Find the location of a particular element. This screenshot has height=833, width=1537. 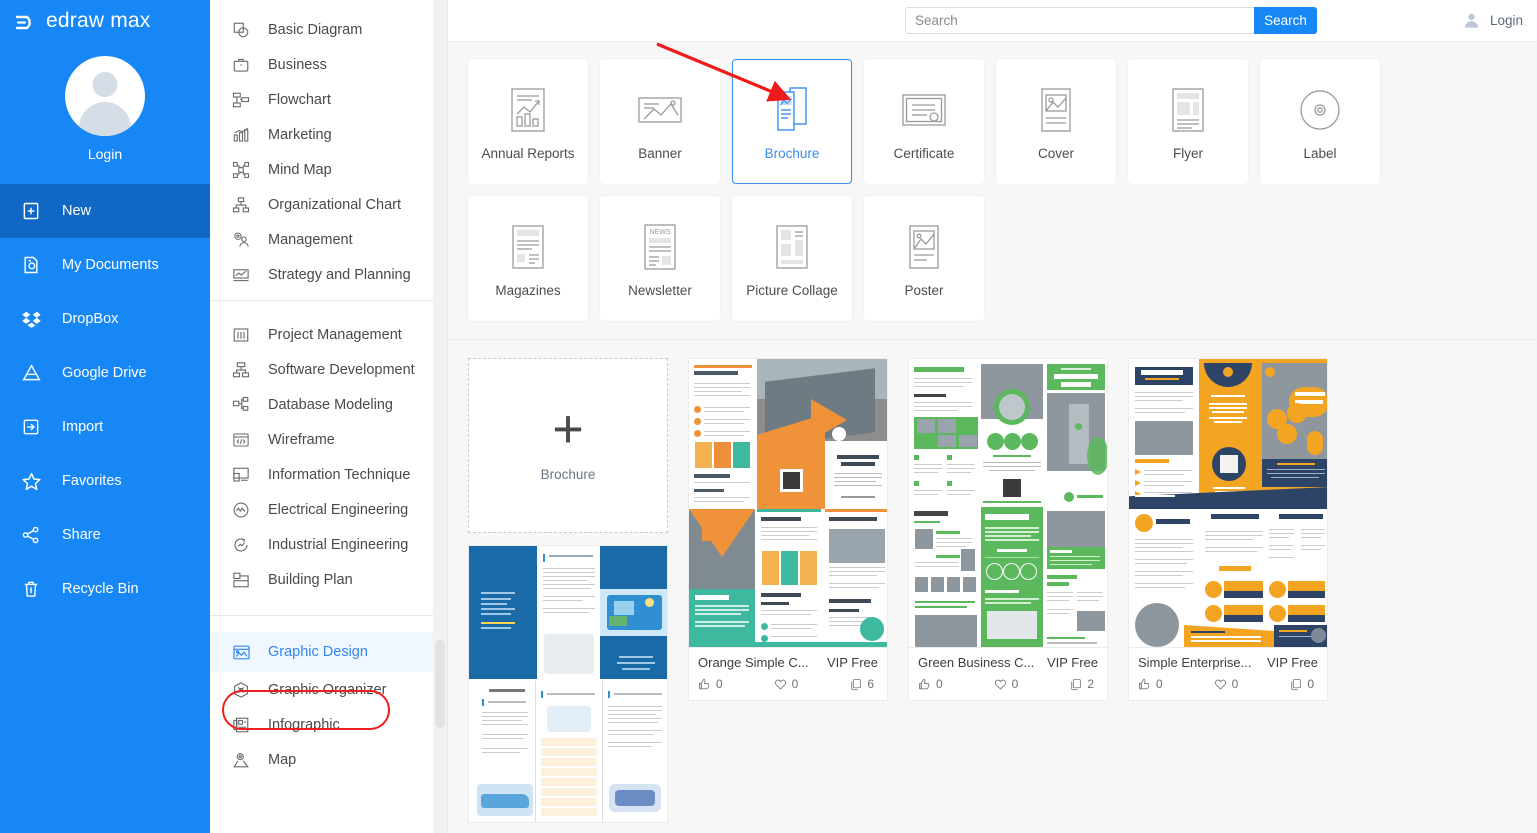

category-electrical-engineering: Electrical Engineering is located at coordinates (328, 509).